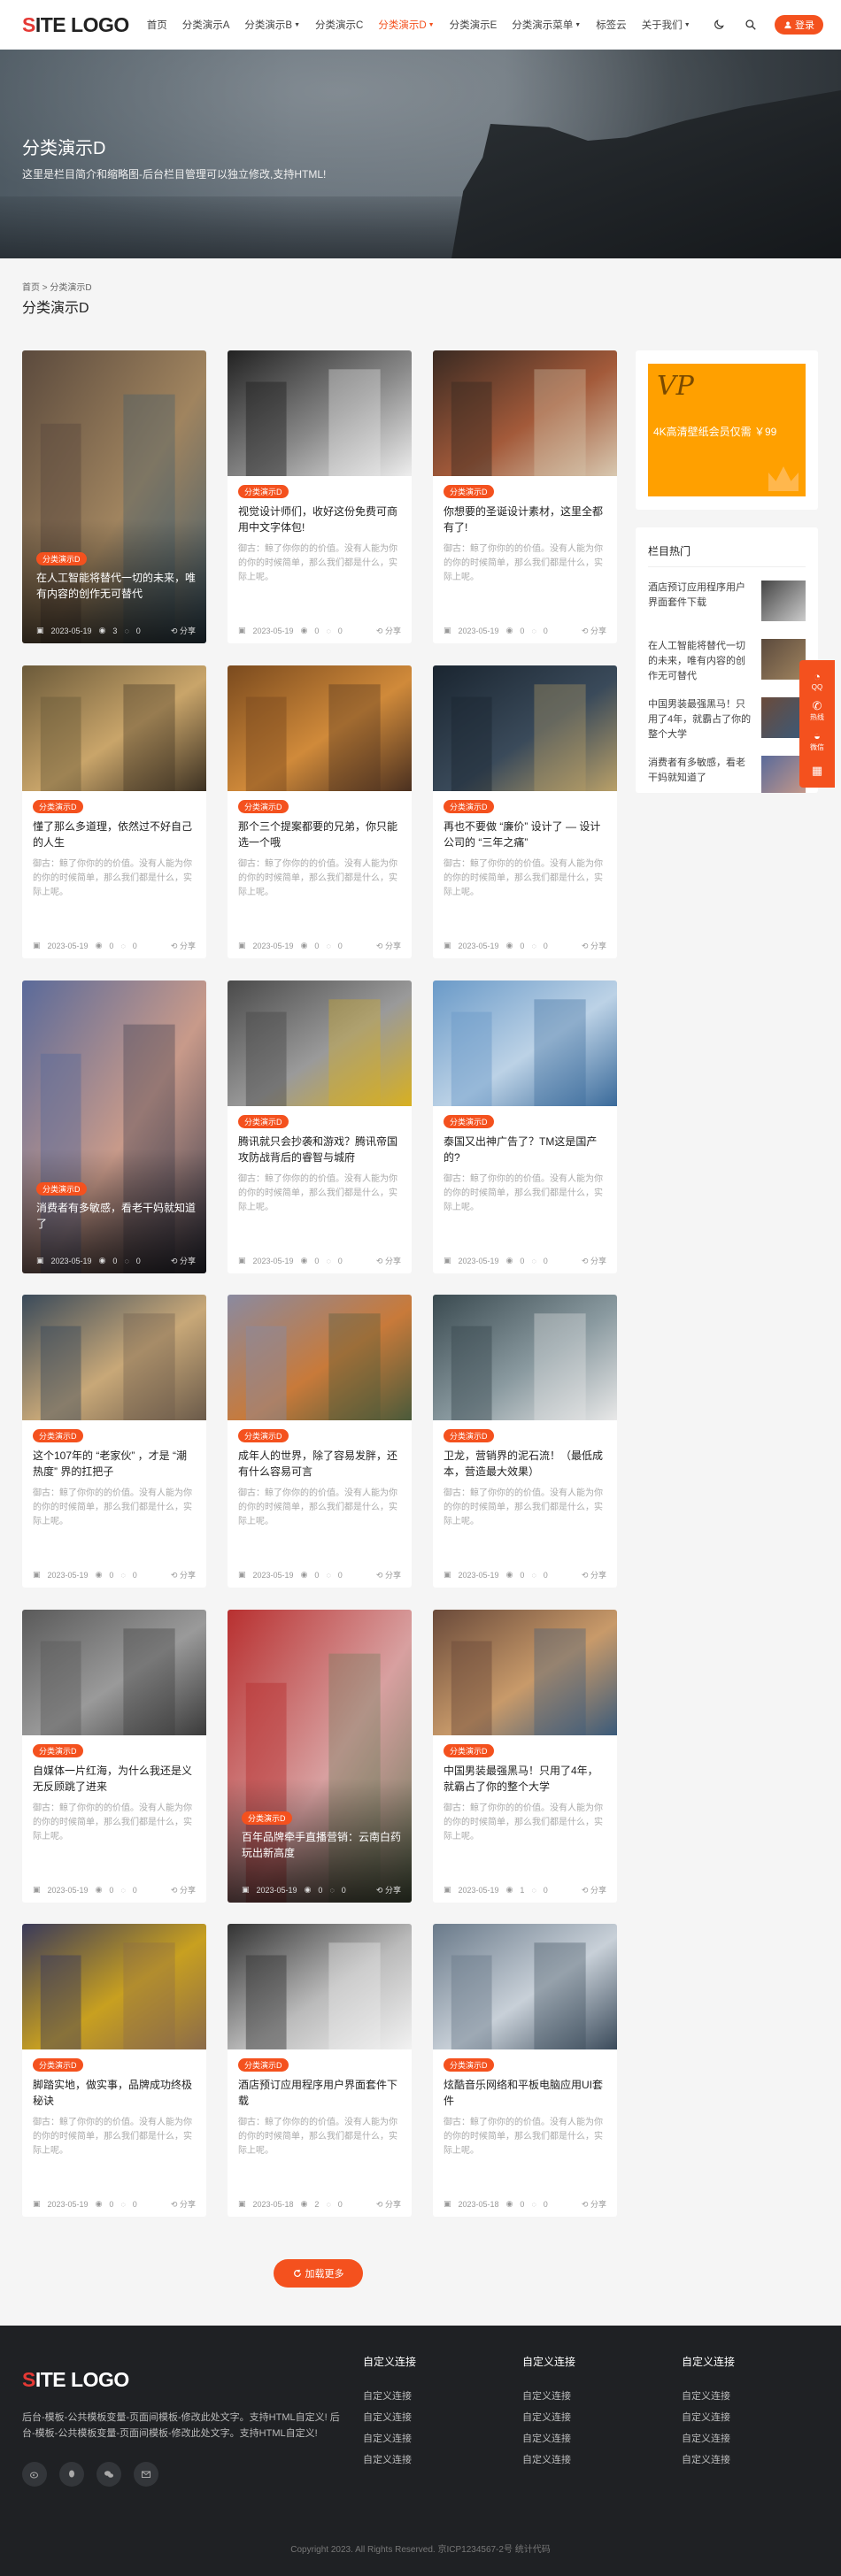 Image resolution: width=841 pixels, height=2576 pixels. Describe the element at coordinates (817, 771) in the screenshot. I see `float-bar-item: ▦` at that location.